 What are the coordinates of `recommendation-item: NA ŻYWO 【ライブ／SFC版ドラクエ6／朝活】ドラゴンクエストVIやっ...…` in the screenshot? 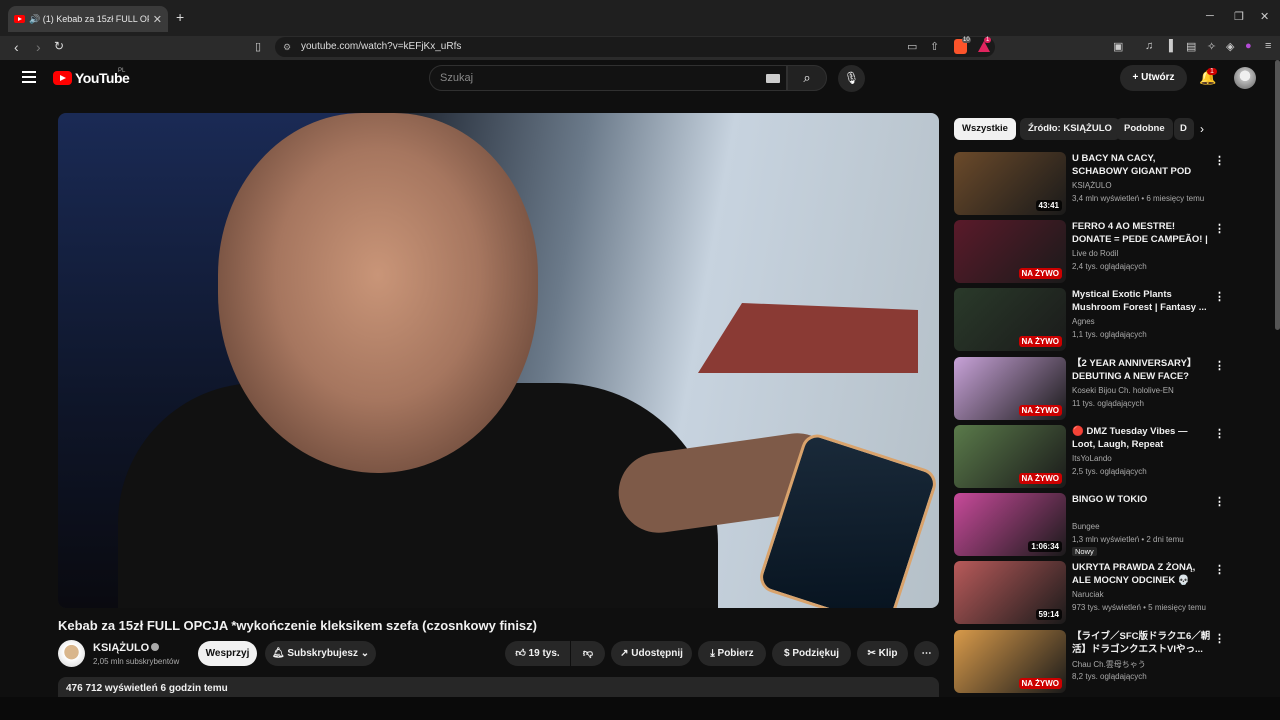 It's located at (1104, 661).